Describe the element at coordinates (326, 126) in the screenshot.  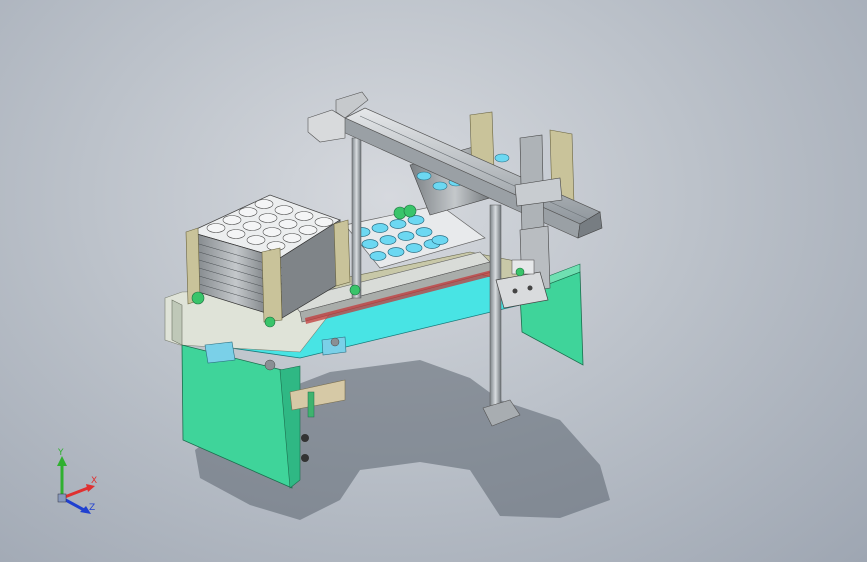
I see `gantry-motor-left` at that location.